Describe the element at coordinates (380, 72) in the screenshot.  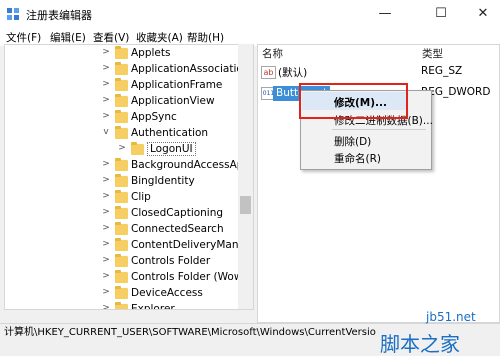
I see `value-row-default: ab (默认) REG_SZ` at that location.